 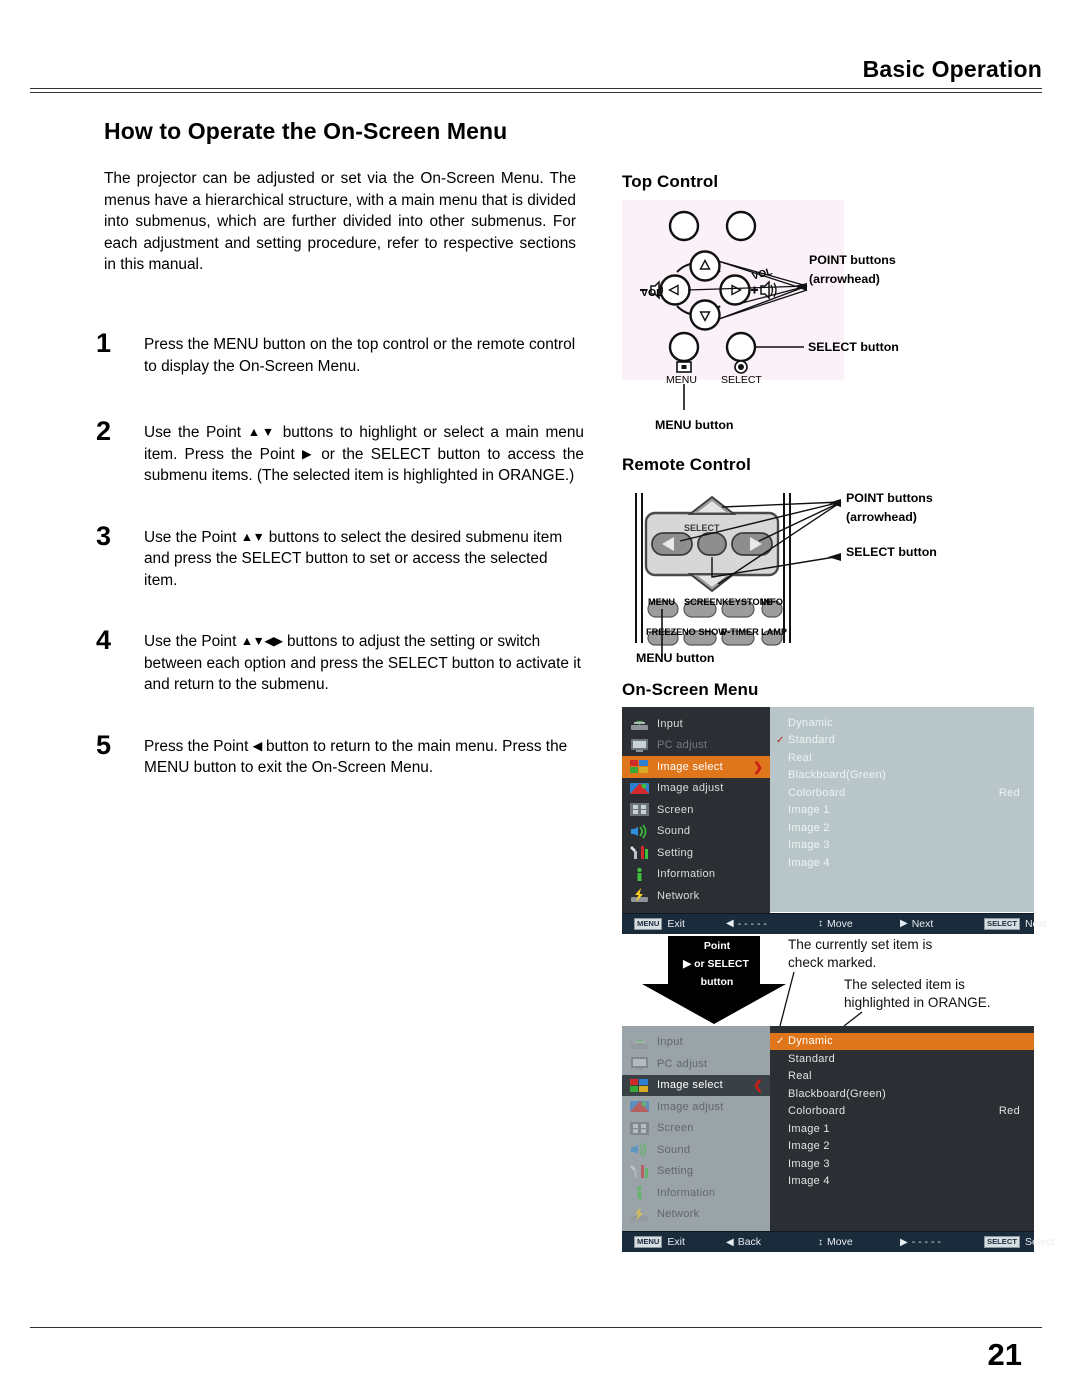 I want to click on osm-option-label: Image 4, so click(x=809, y=862).